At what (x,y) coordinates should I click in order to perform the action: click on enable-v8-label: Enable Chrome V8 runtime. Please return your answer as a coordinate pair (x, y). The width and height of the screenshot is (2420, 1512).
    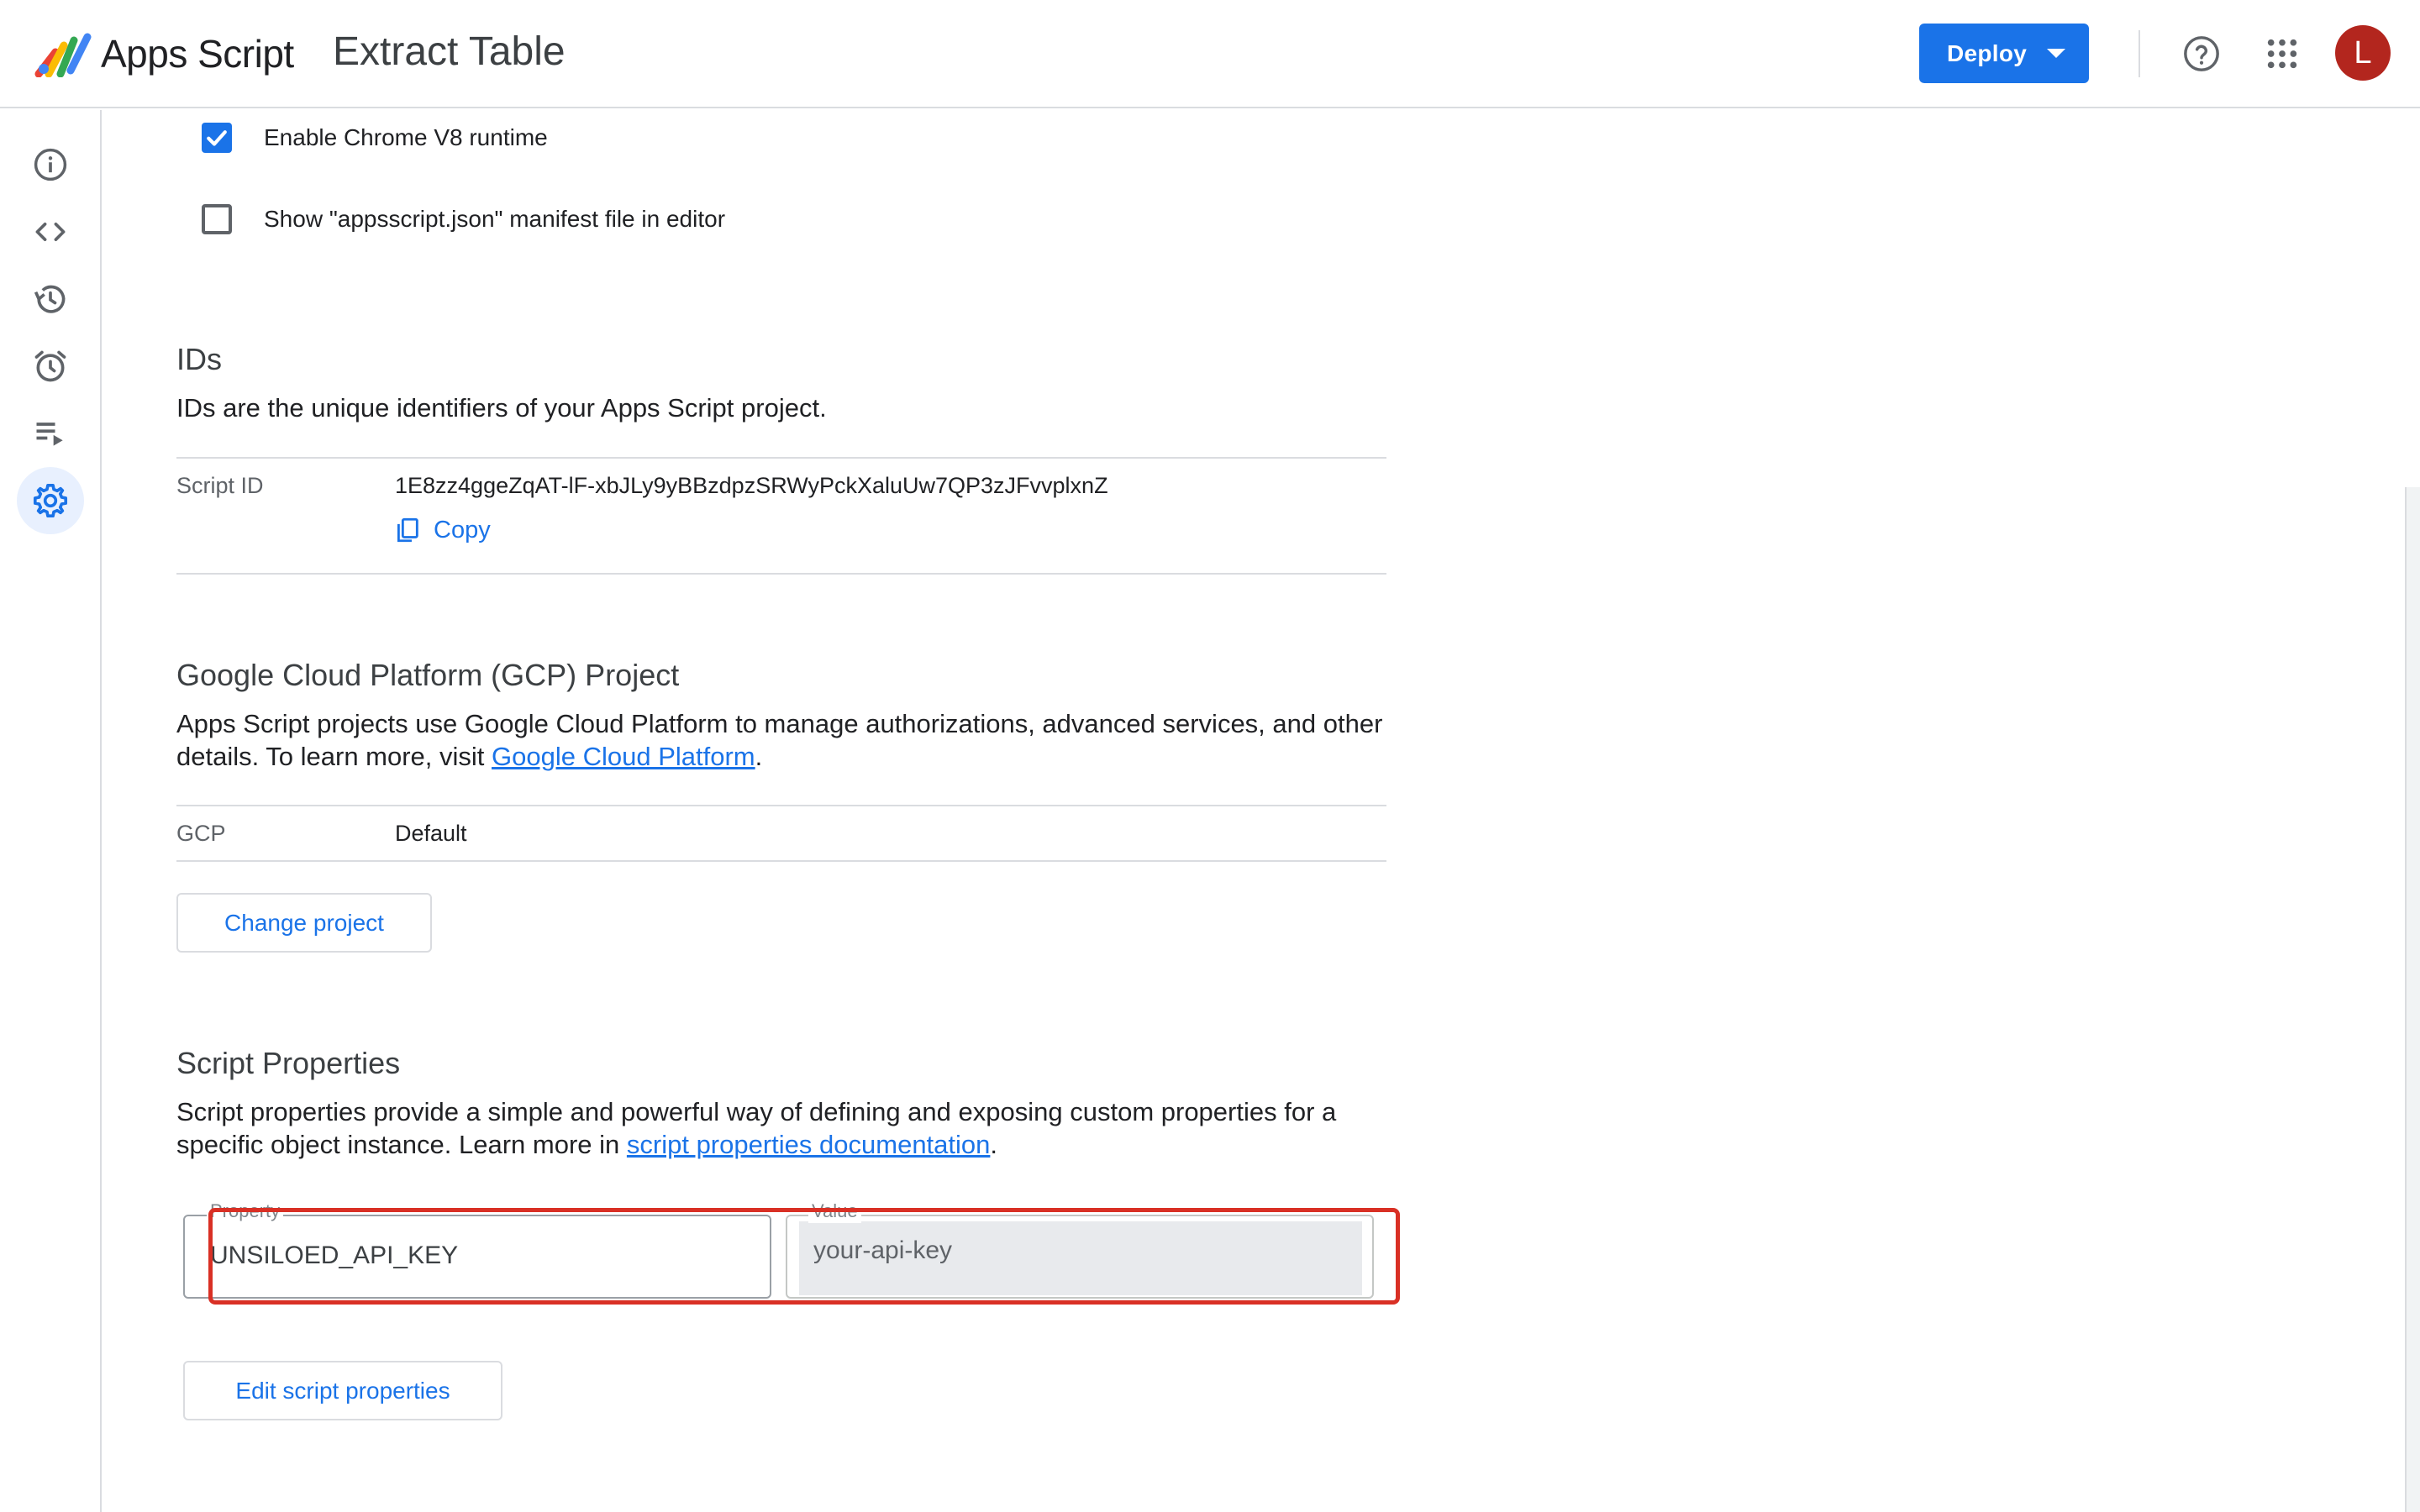
    Looking at the image, I should click on (406, 137).